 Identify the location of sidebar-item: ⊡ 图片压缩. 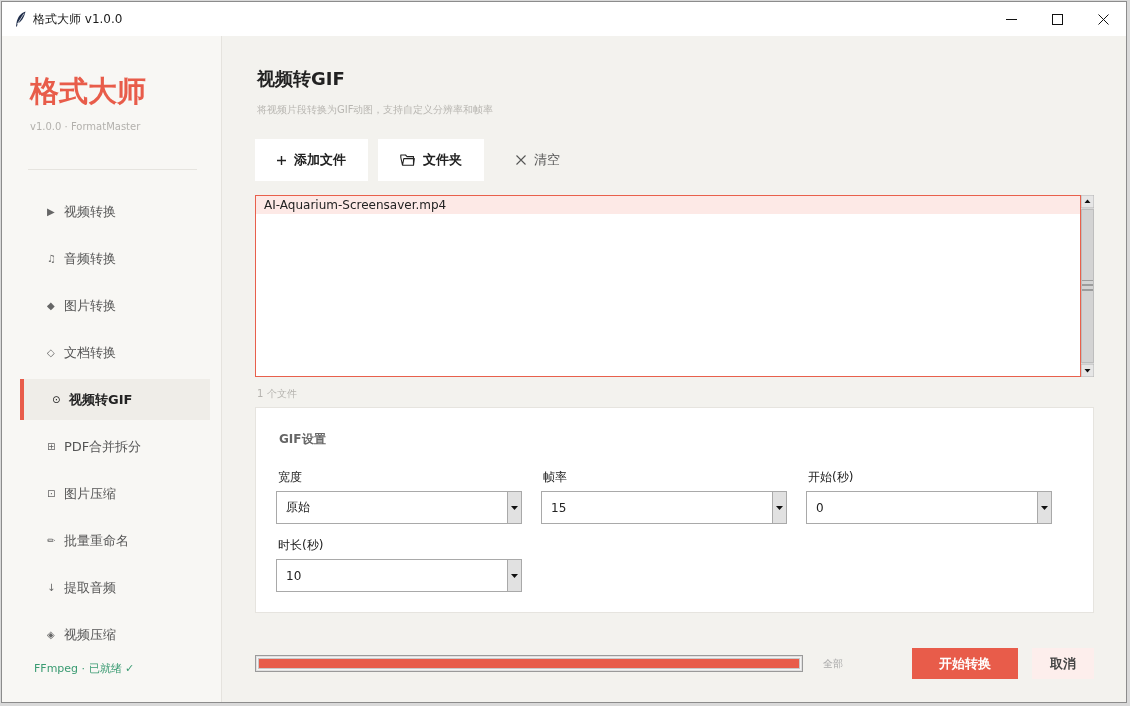
(115, 493).